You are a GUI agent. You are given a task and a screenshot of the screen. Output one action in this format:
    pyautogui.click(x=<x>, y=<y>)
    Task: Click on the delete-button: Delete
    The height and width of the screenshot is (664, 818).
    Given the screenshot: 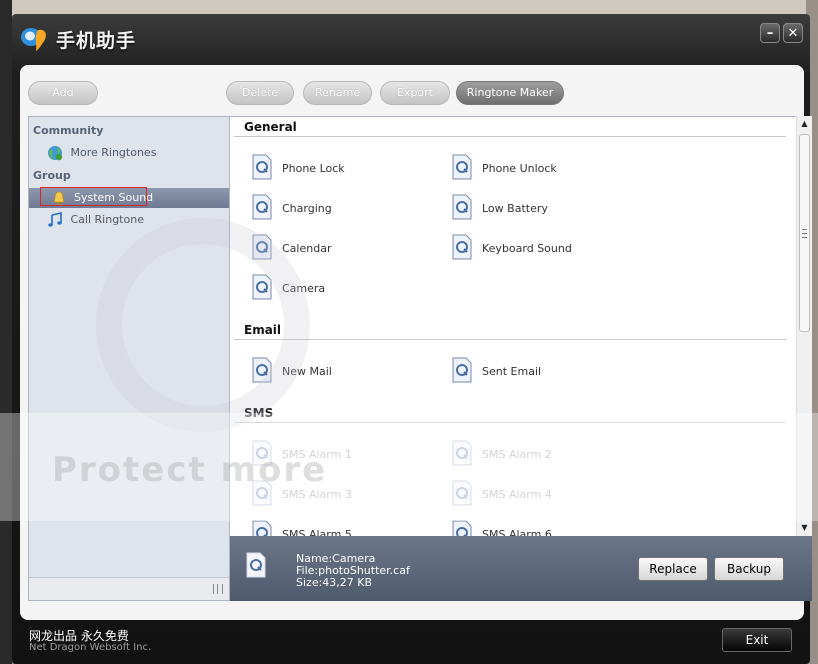 What is the action you would take?
    pyautogui.click(x=260, y=93)
    